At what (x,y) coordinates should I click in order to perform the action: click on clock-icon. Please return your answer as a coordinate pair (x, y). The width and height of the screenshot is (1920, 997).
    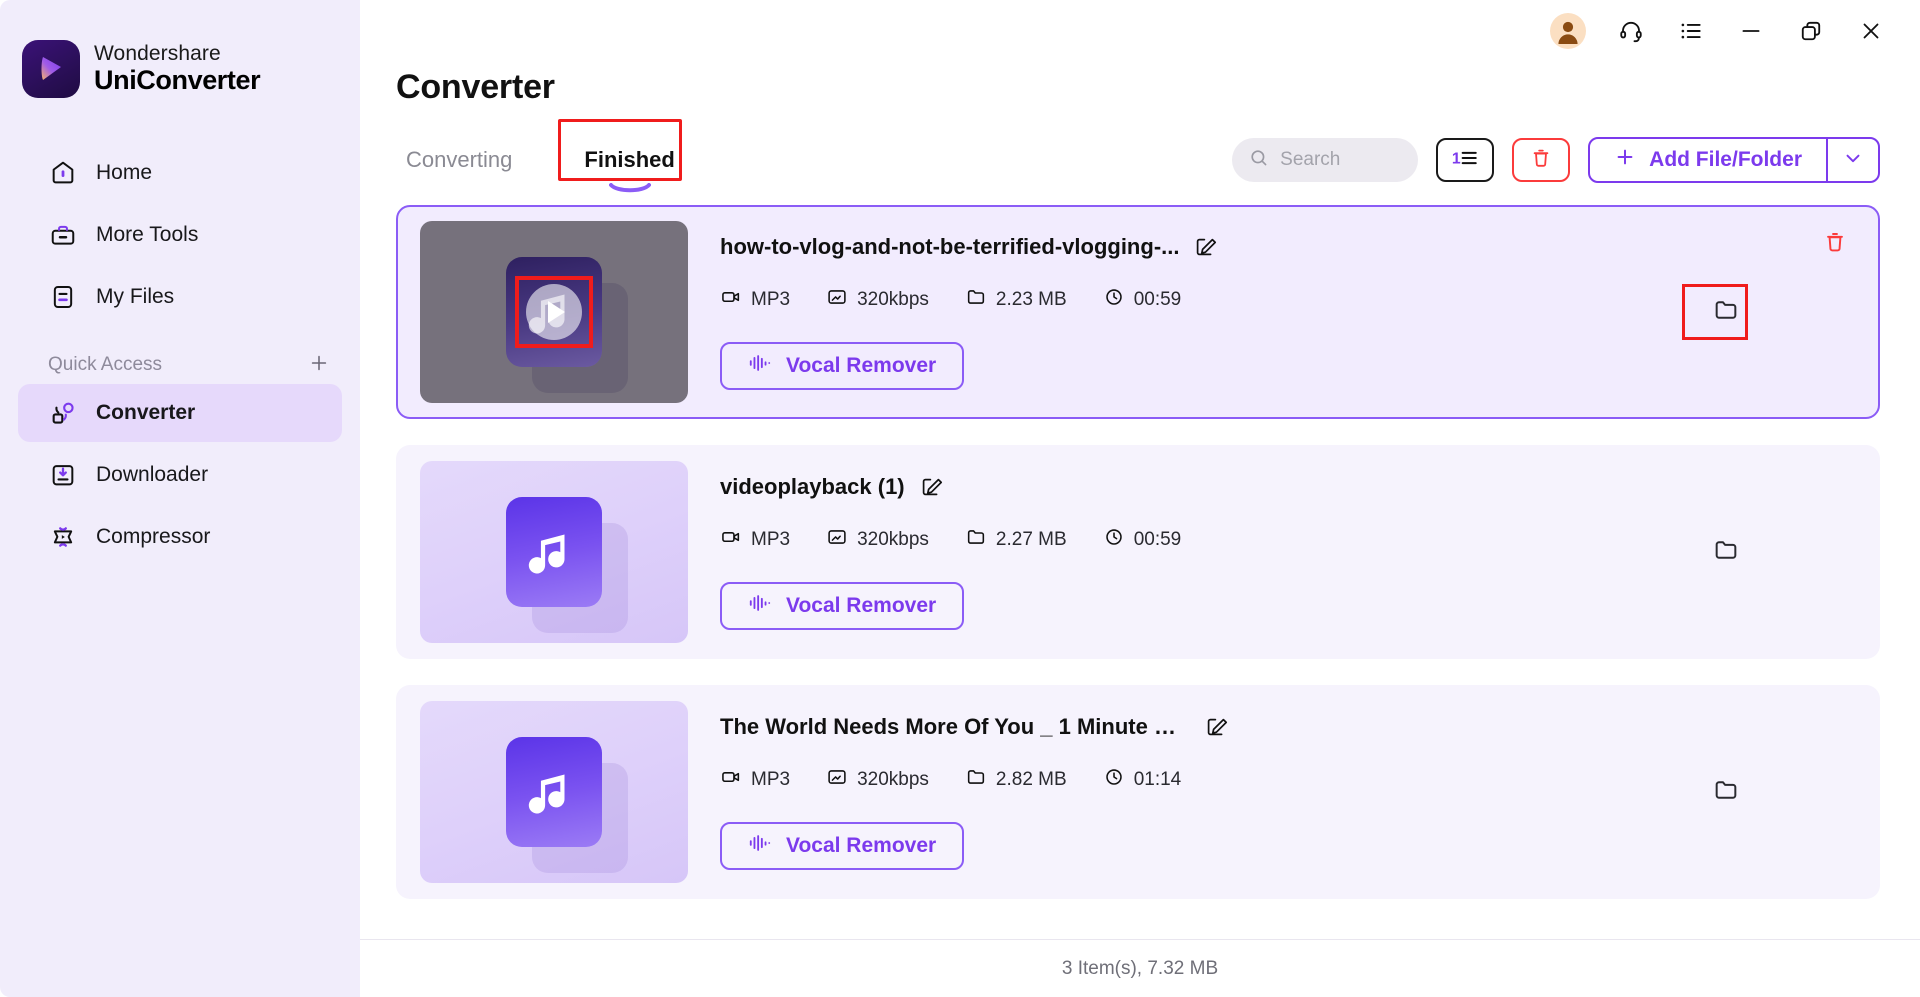
    Looking at the image, I should click on (1114, 300).